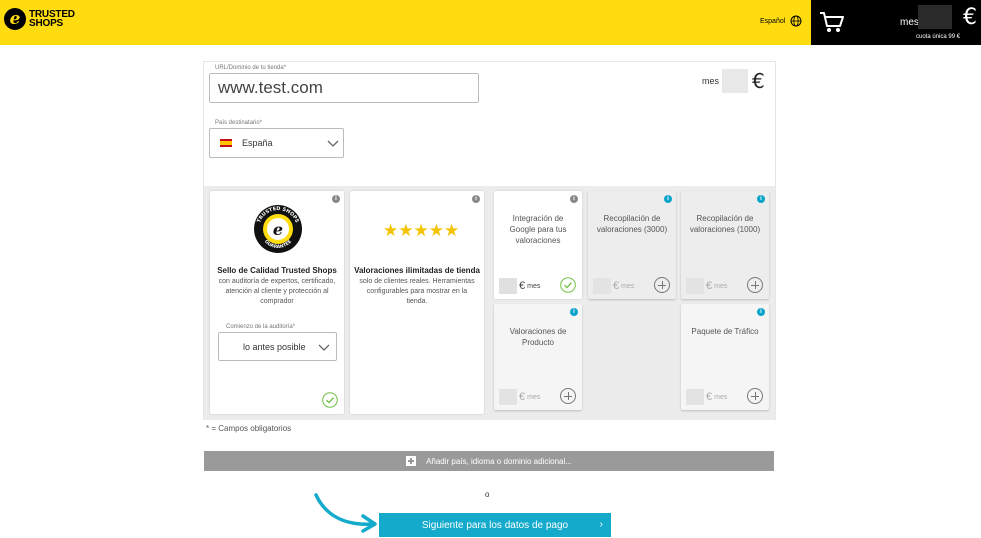 The image size is (981, 538). What do you see at coordinates (938, 37) in the screenshot?
I see `cart-fee: cuota única 99 €` at bounding box center [938, 37].